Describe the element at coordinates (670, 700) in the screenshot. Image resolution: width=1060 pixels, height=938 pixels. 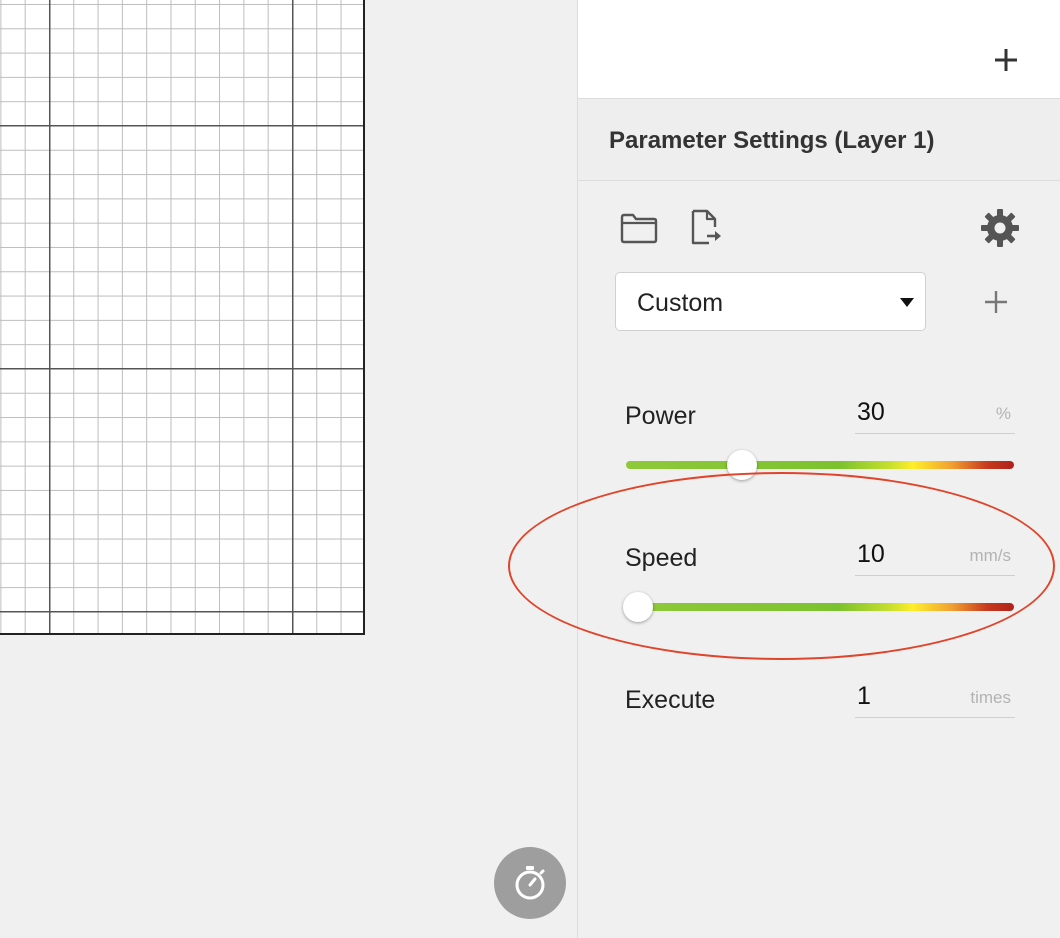
I see `execute-label: Execute` at that location.